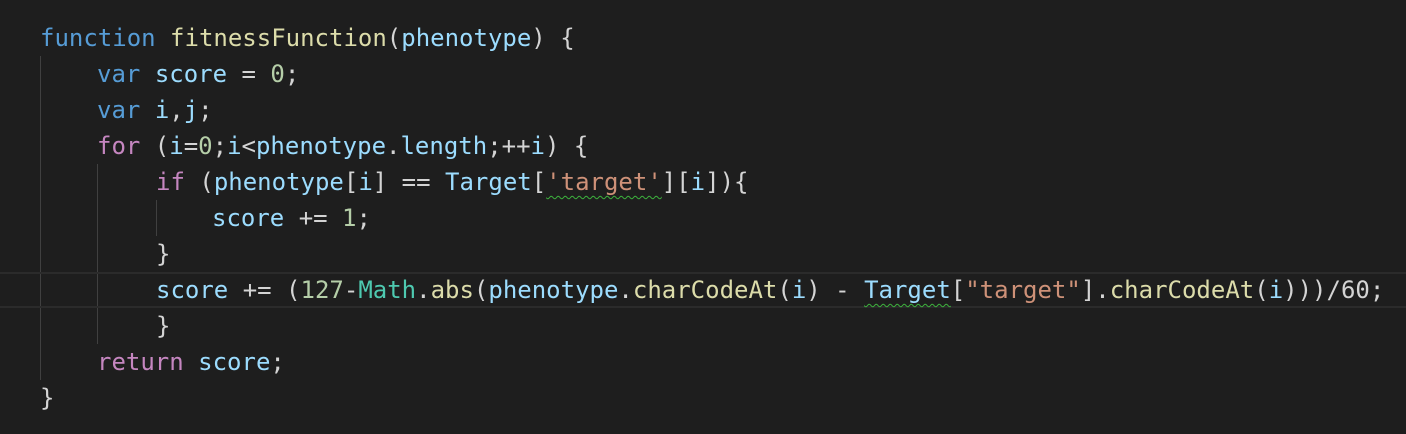  Describe the element at coordinates (509, 146) in the screenshot. I see `code-token: ;++` at that location.